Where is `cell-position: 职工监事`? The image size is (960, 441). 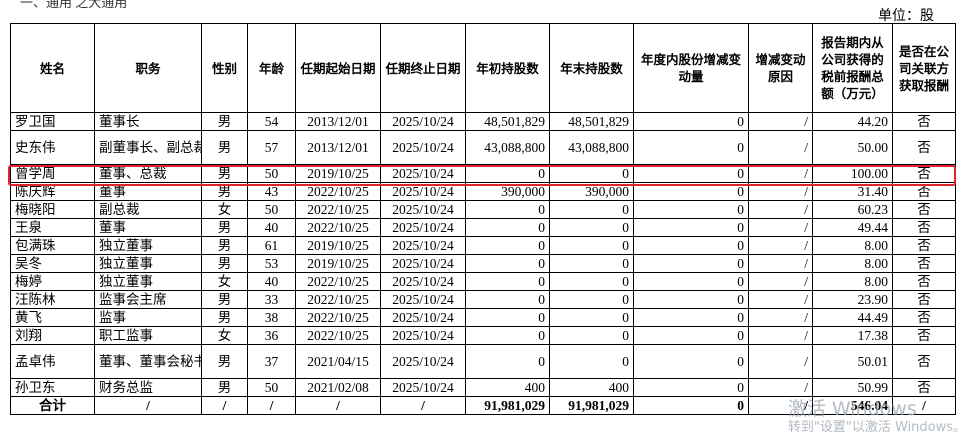
cell-position: 职工监事 is located at coordinates (148, 335).